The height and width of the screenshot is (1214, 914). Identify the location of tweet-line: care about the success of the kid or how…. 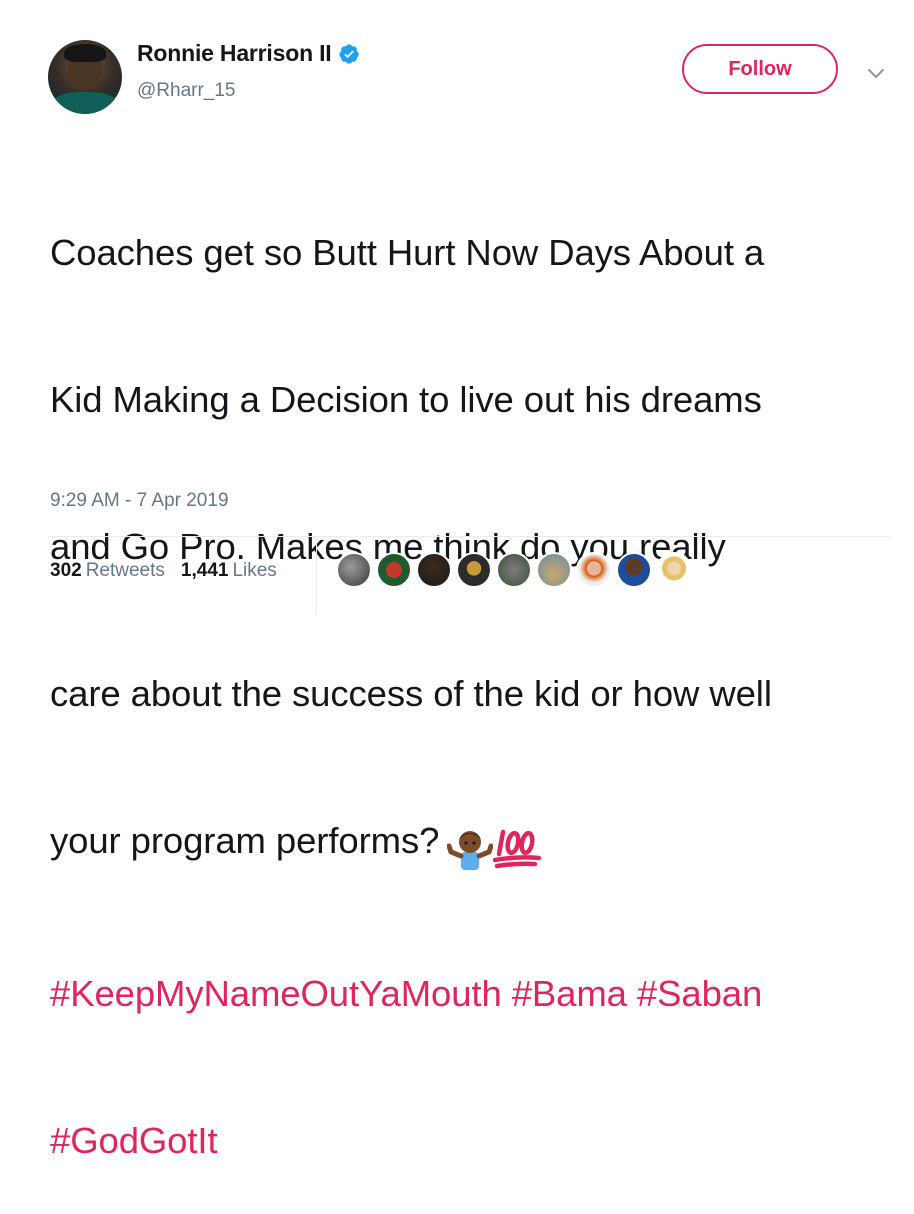
(411, 693).